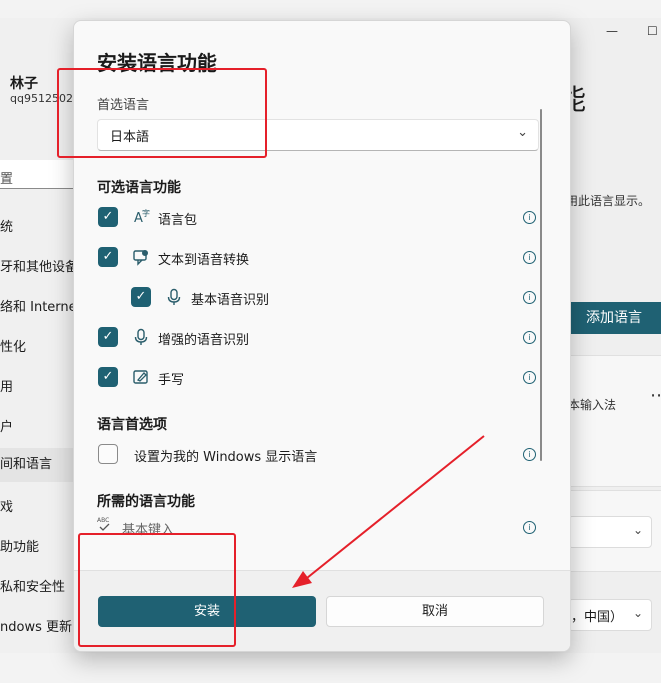 Image resolution: width=661 pixels, height=683 pixels. What do you see at coordinates (388, 511) in the screenshot?
I see `annotation-arrow` at bounding box center [388, 511].